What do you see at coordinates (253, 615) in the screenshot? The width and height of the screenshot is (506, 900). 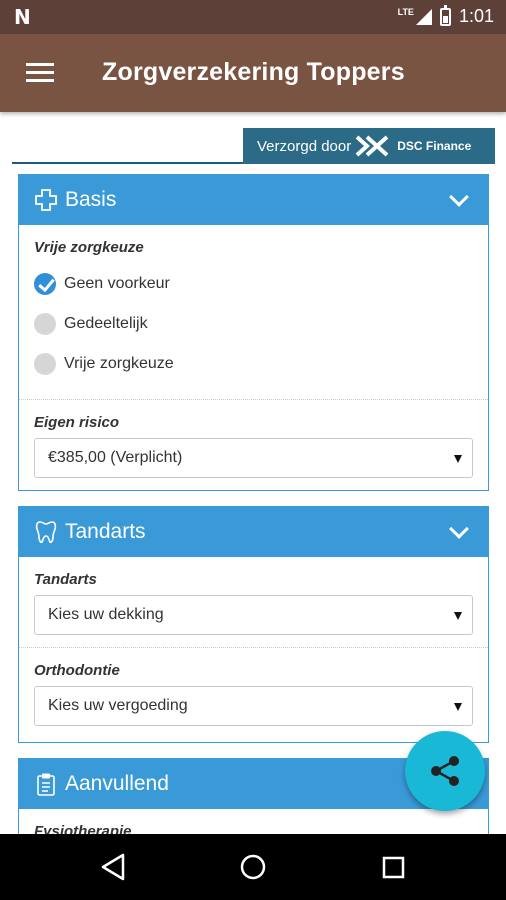 I see `tandarts-select: Kies uw dekking` at bounding box center [253, 615].